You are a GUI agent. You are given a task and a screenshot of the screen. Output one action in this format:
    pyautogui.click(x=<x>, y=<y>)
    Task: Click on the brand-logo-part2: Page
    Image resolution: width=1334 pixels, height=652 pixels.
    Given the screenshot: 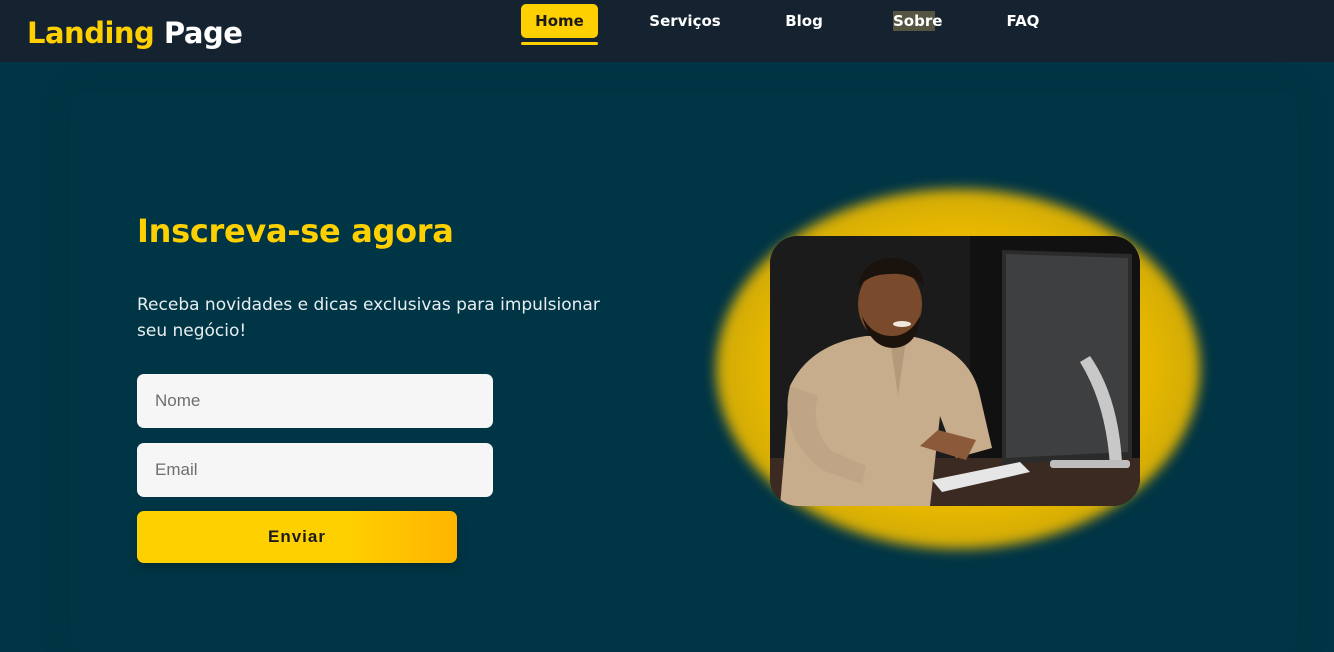 What is the action you would take?
    pyautogui.click(x=203, y=33)
    